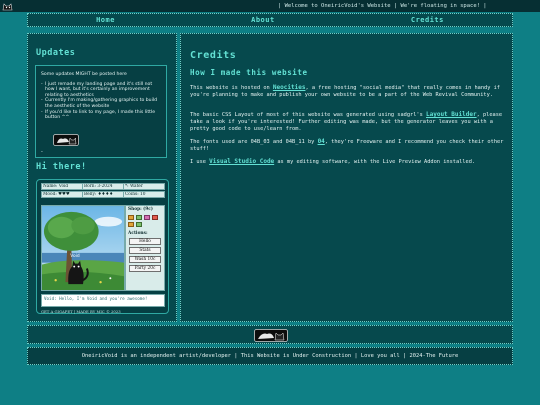  Describe the element at coordinates (200, 162) in the screenshot. I see `text: I use` at that location.